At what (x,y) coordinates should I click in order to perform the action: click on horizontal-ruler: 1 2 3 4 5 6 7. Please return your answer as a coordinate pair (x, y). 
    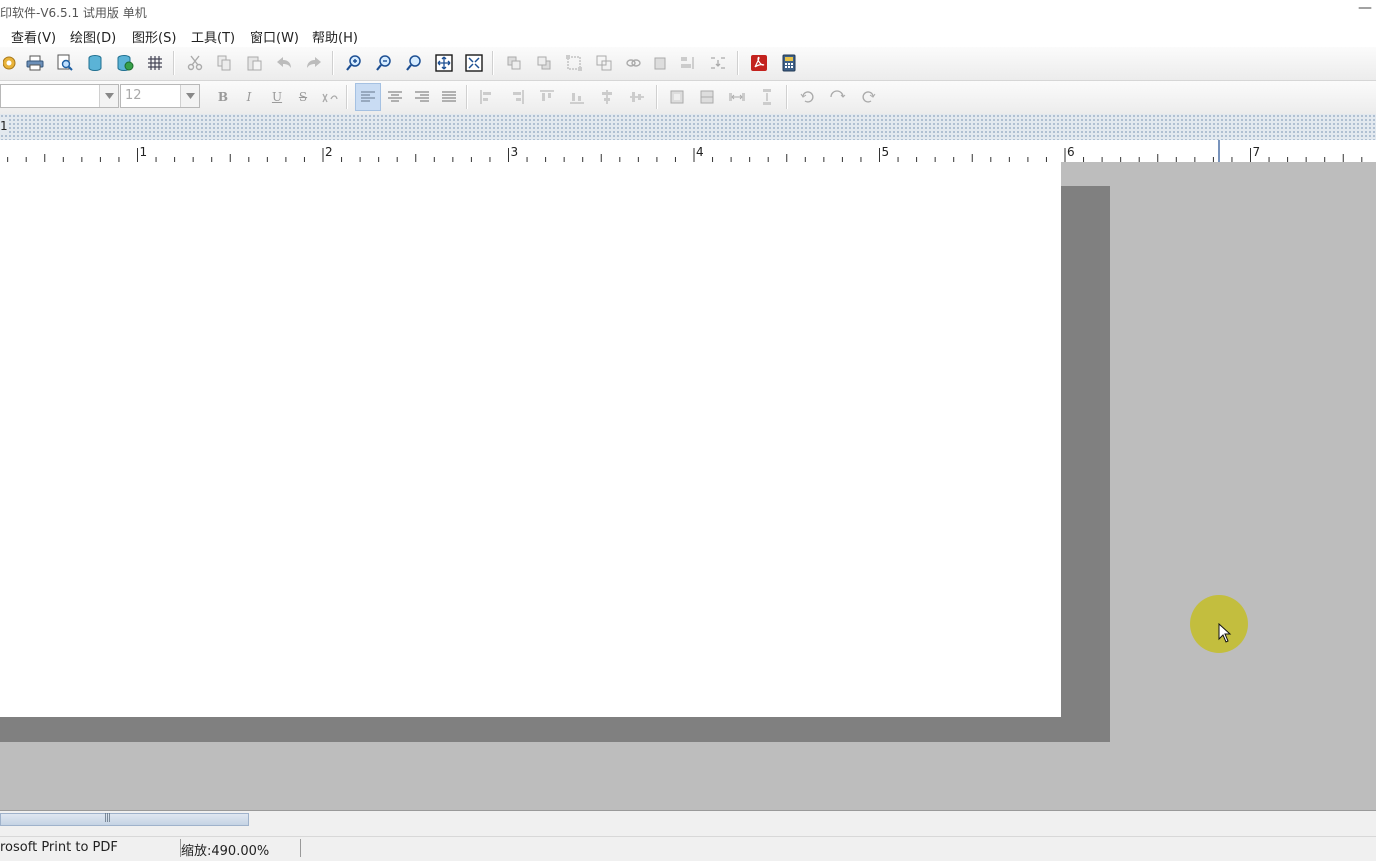
    Looking at the image, I should click on (688, 151).